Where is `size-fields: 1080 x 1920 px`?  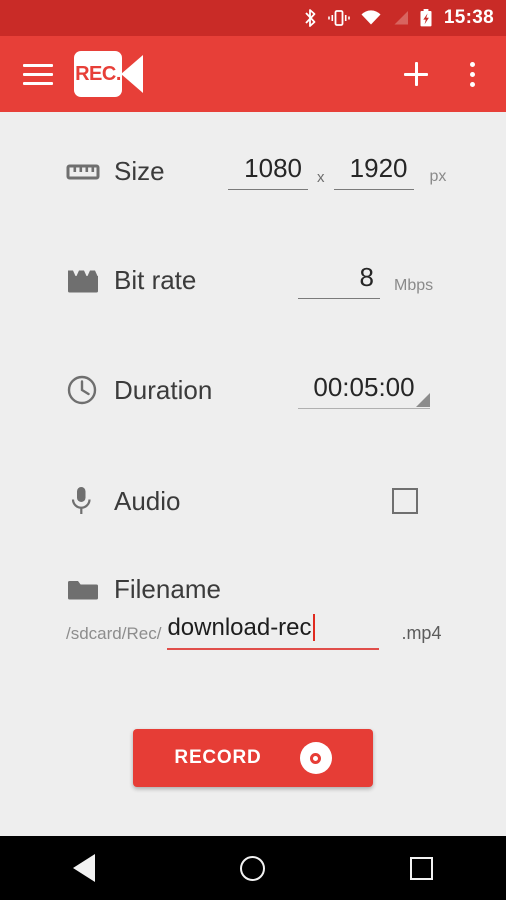 size-fields: 1080 x 1920 px is located at coordinates (337, 171).